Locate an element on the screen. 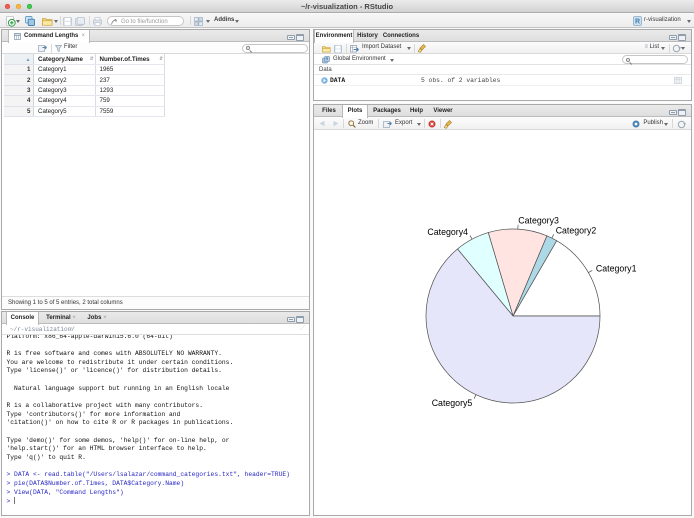 This screenshot has width=694, height=518. svg-text: Category4 is located at coordinates (447, 232).